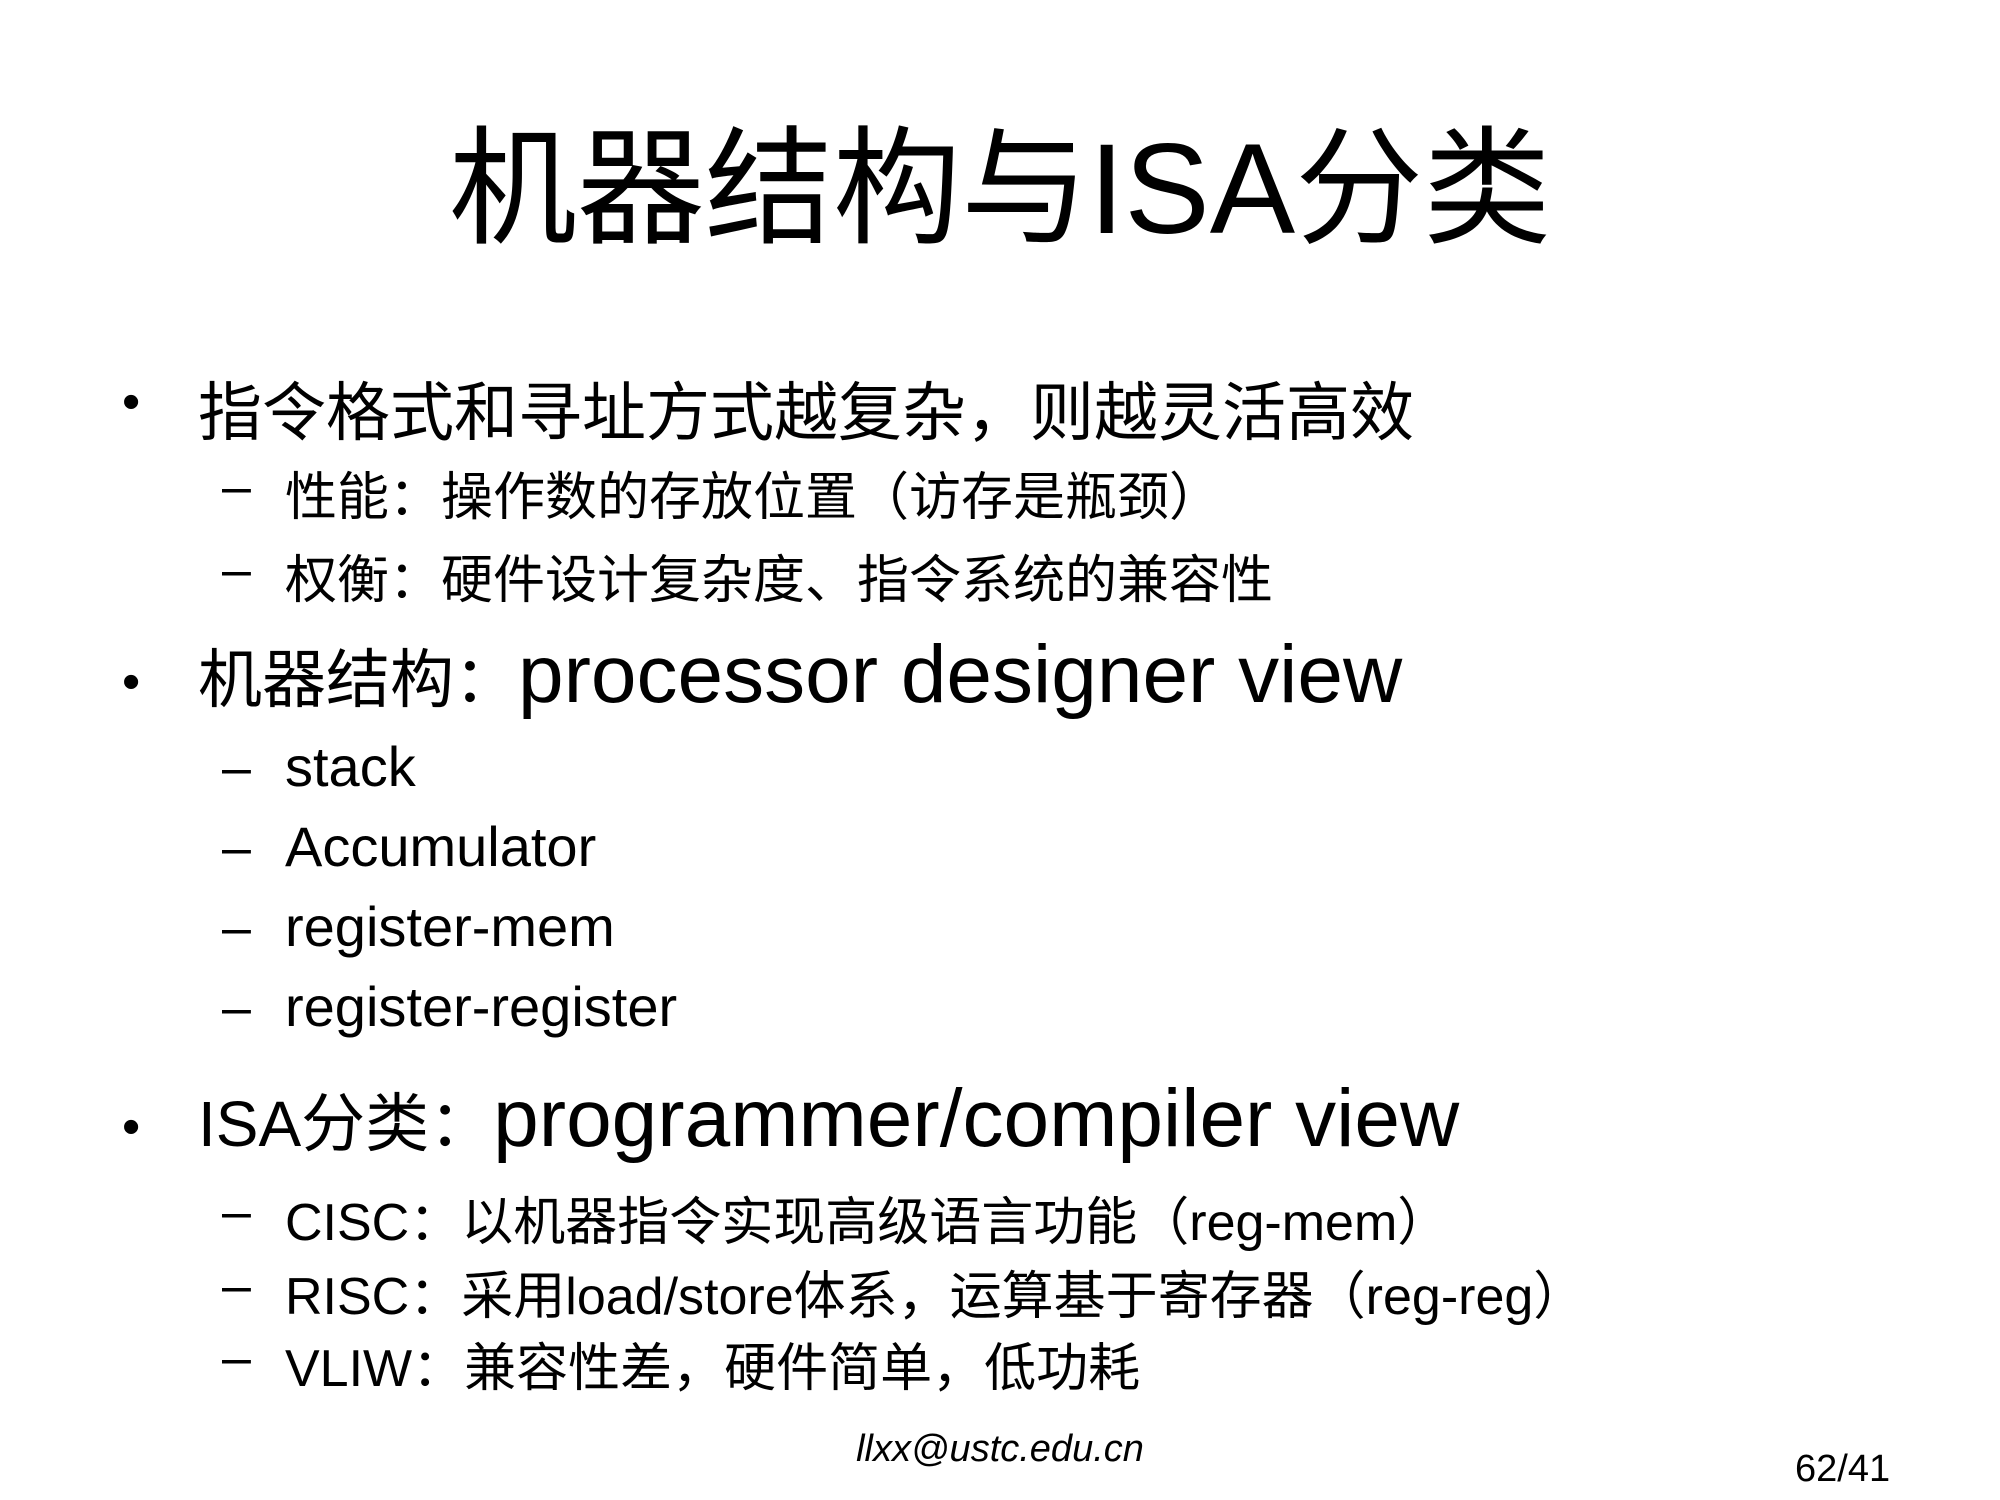 The image size is (2000, 1500). What do you see at coordinates (753, 498) in the screenshot?
I see `bullet-1-sub-1: 性能：操作数的存放位置（访存是瓶颈）` at bounding box center [753, 498].